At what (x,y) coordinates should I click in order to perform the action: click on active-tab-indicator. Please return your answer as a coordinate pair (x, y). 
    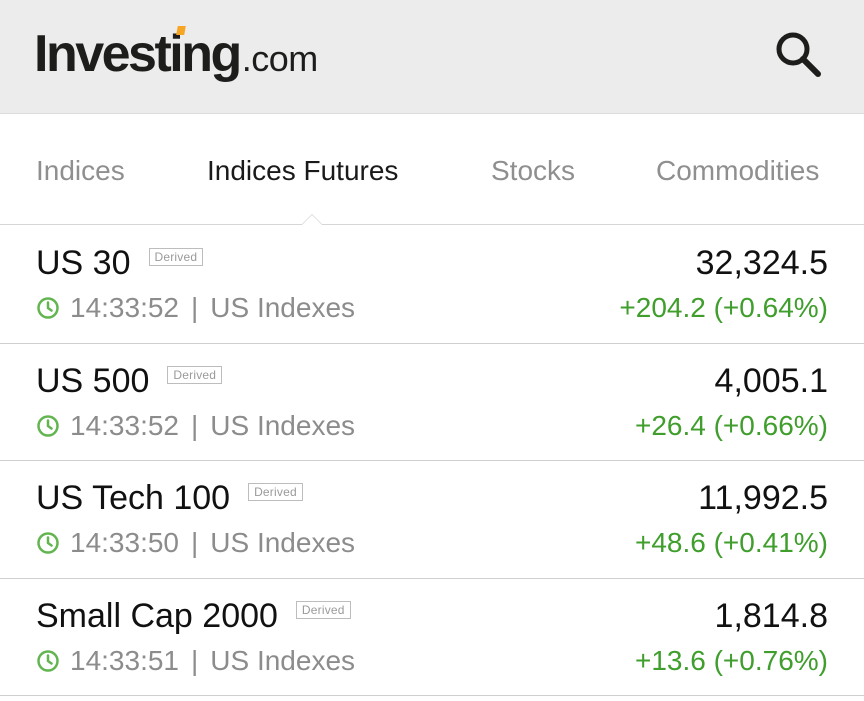
    Looking at the image, I should click on (312, 219).